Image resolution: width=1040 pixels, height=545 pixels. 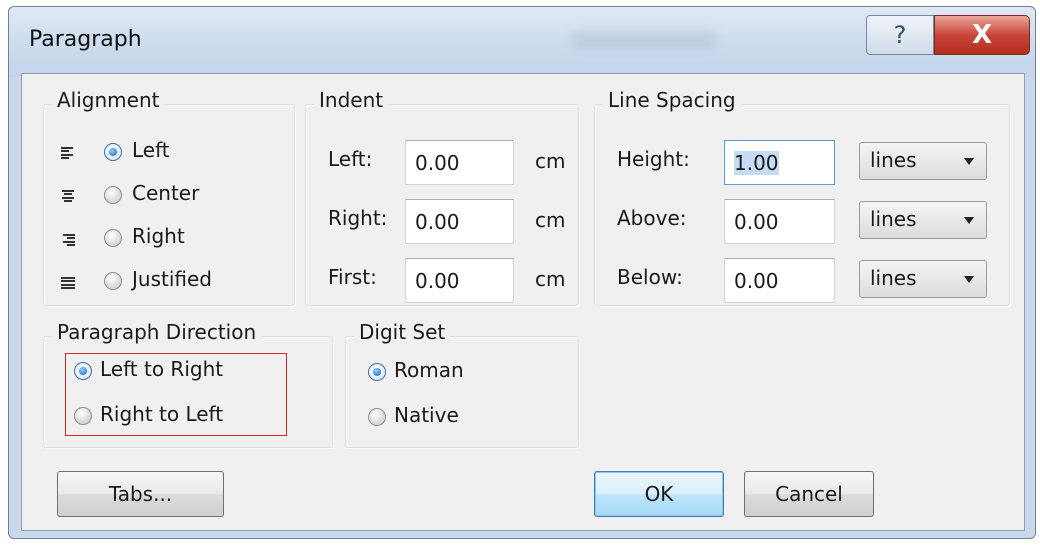 I want to click on indent-left-label: Left:, so click(x=350, y=159).